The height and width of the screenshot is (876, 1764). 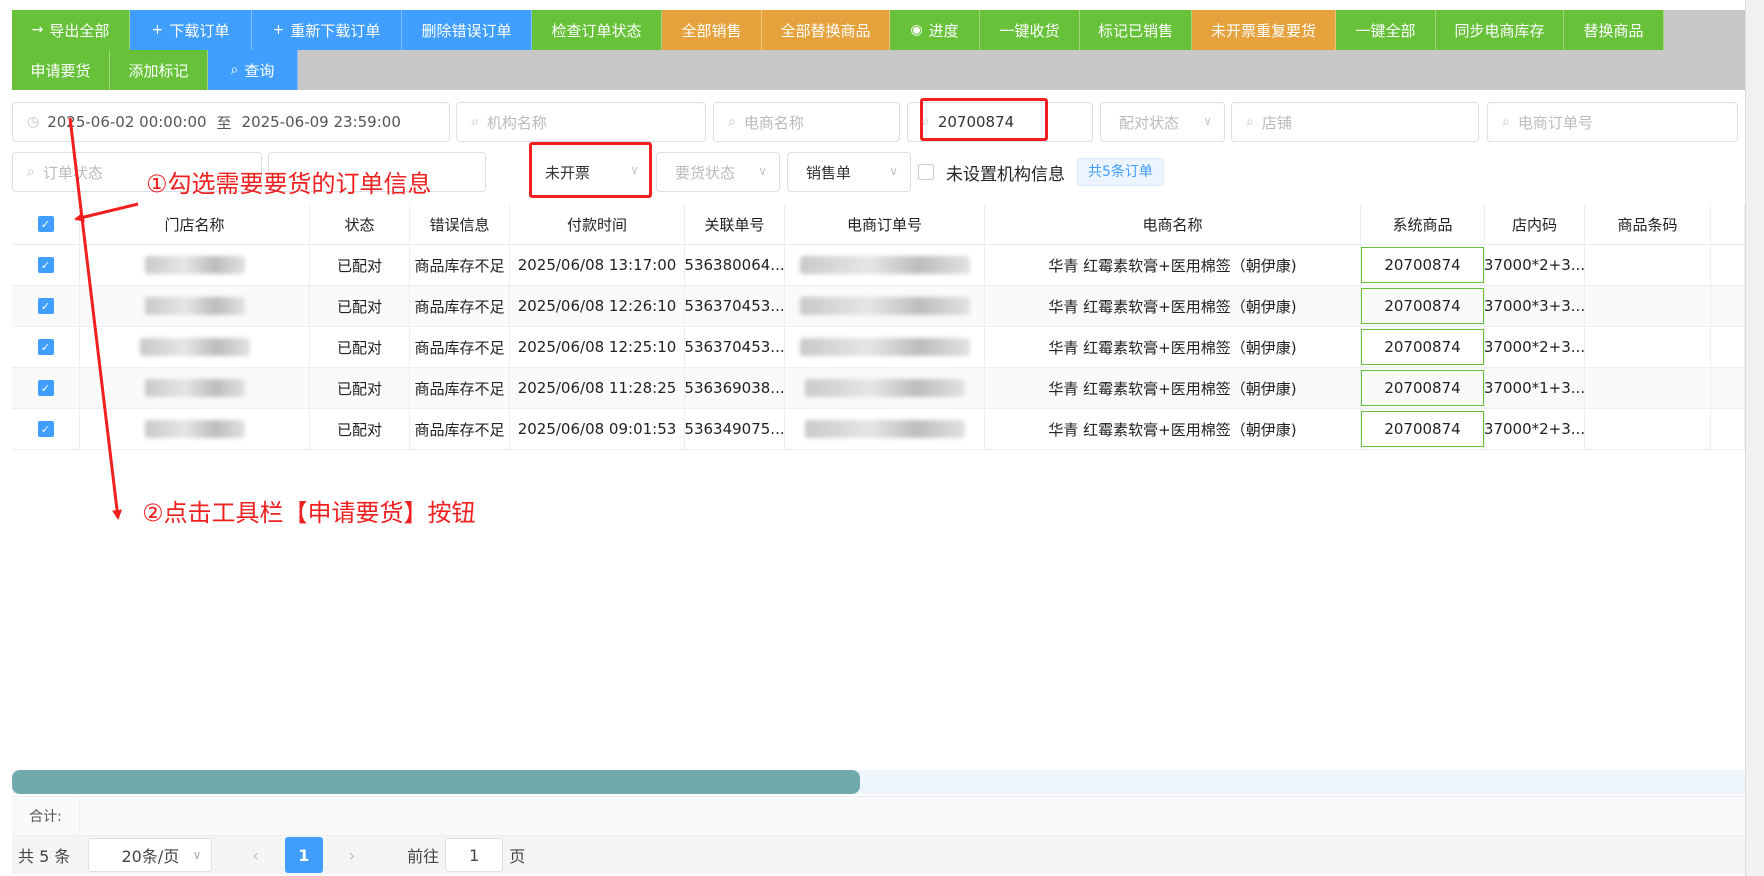 I want to click on table-scroll-thumb, so click(x=436, y=782).